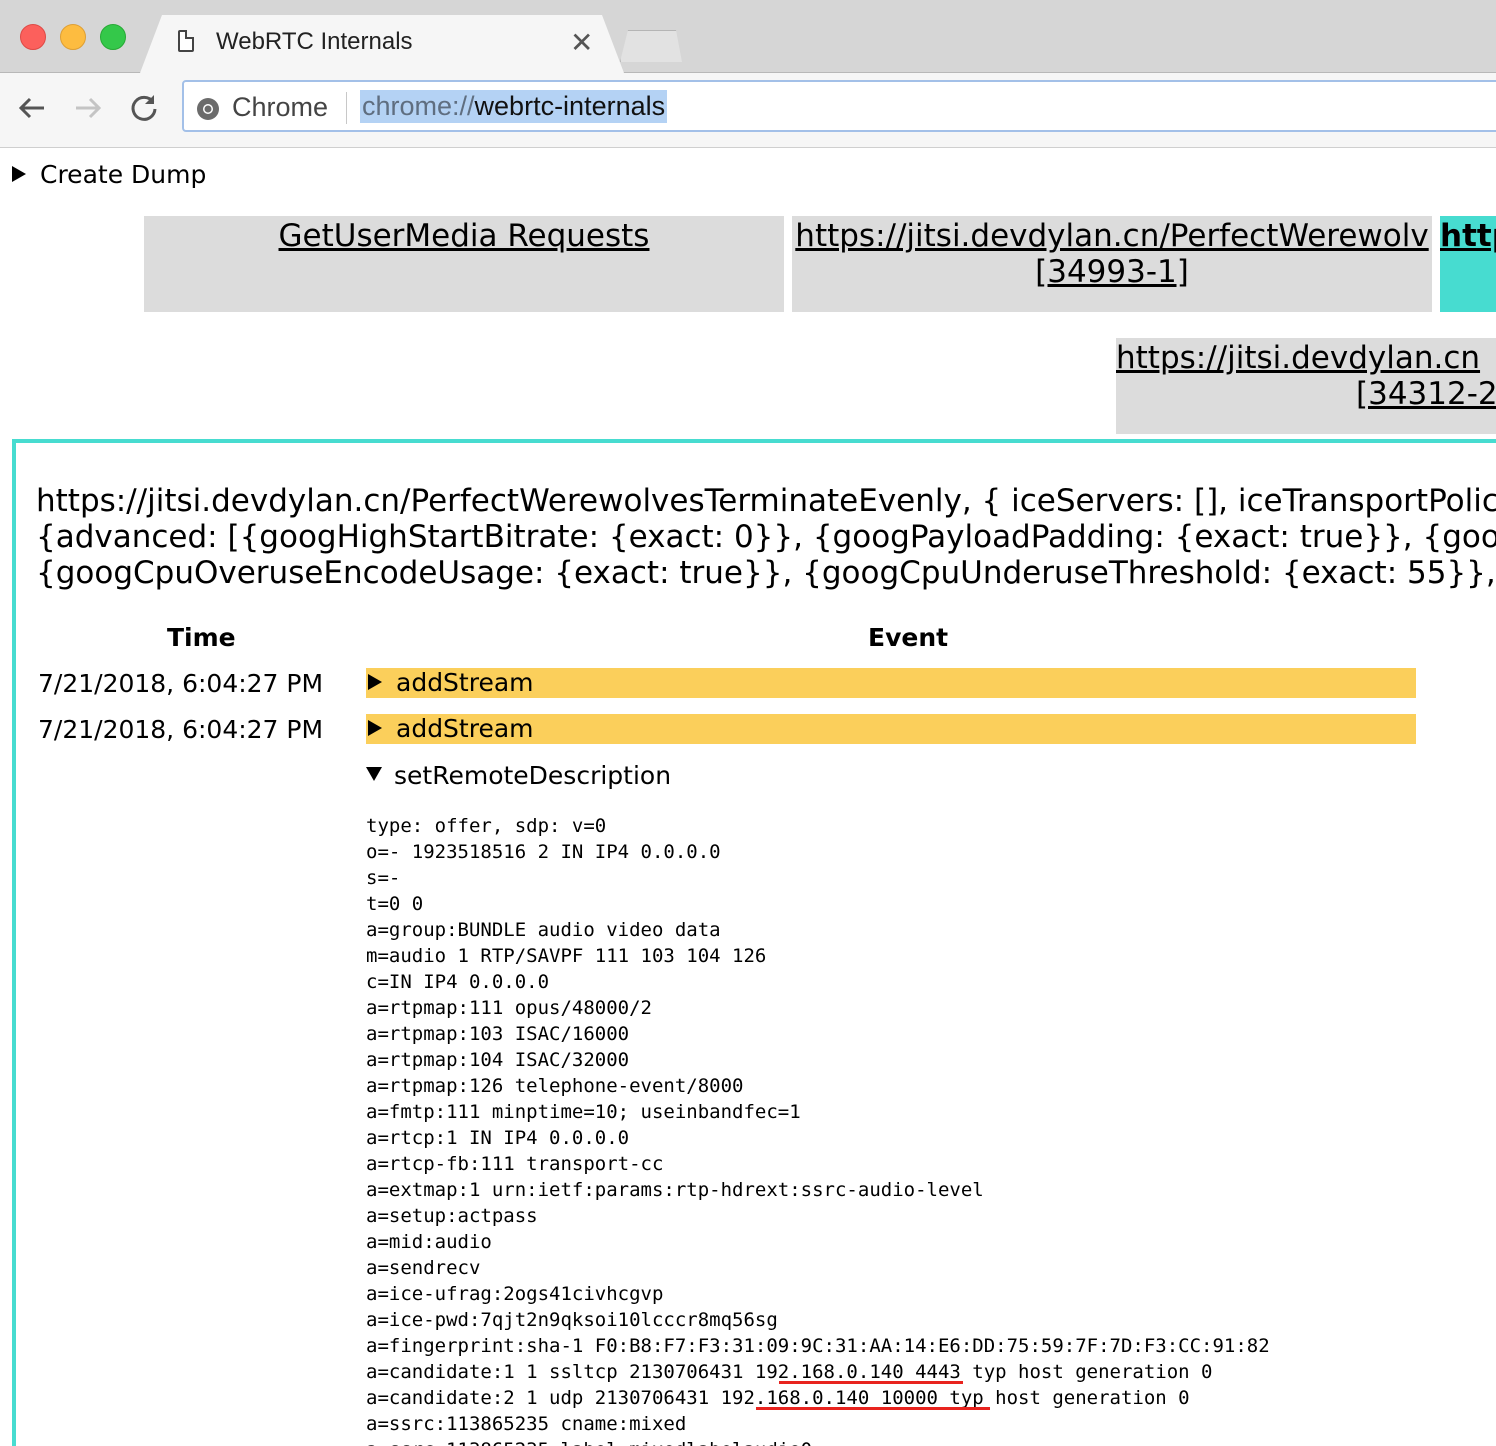 Image resolution: width=1496 pixels, height=1446 pixels. I want to click on sdp-line: a=rtcp:1 IN IP4 0.0.0.0, so click(498, 1138).